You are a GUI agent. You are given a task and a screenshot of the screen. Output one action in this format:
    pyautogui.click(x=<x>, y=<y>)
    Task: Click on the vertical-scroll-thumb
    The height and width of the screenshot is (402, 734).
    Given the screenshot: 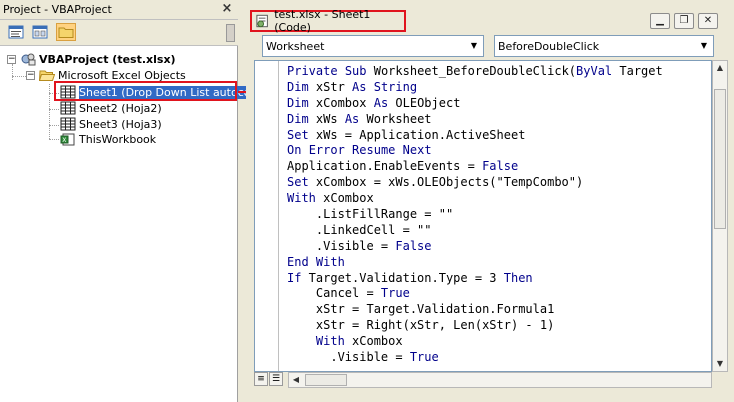 What is the action you would take?
    pyautogui.click(x=720, y=159)
    